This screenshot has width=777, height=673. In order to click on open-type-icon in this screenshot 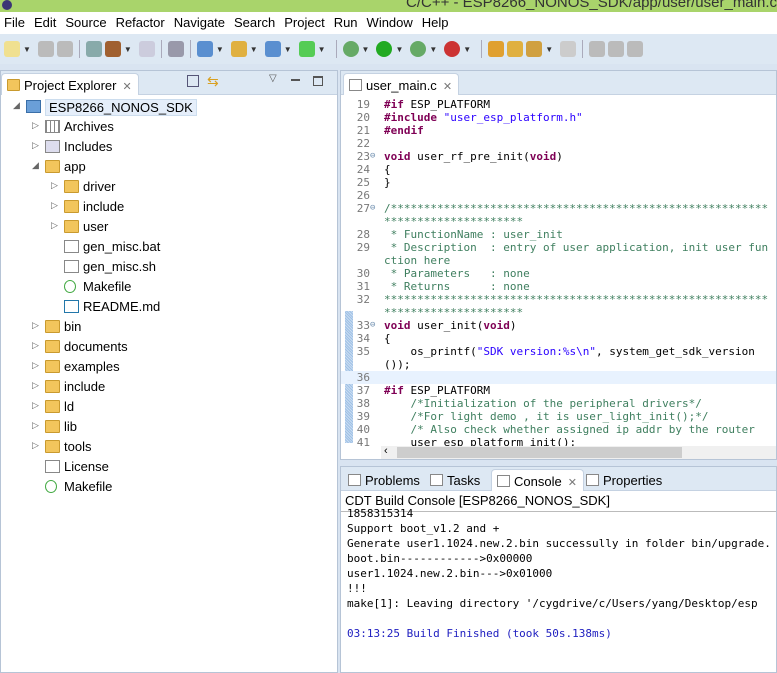, I will do `click(496, 49)`.